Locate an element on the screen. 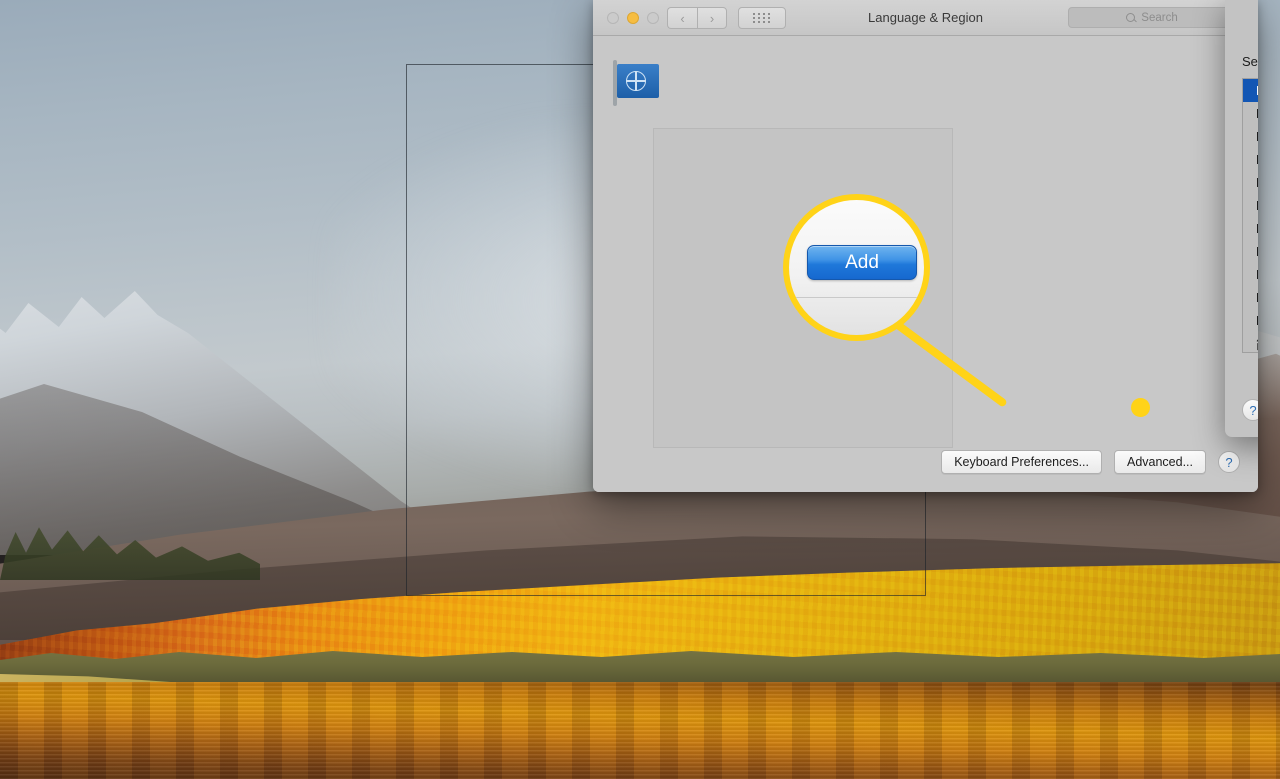  language-flag-icon is located at coordinates (636, 83).